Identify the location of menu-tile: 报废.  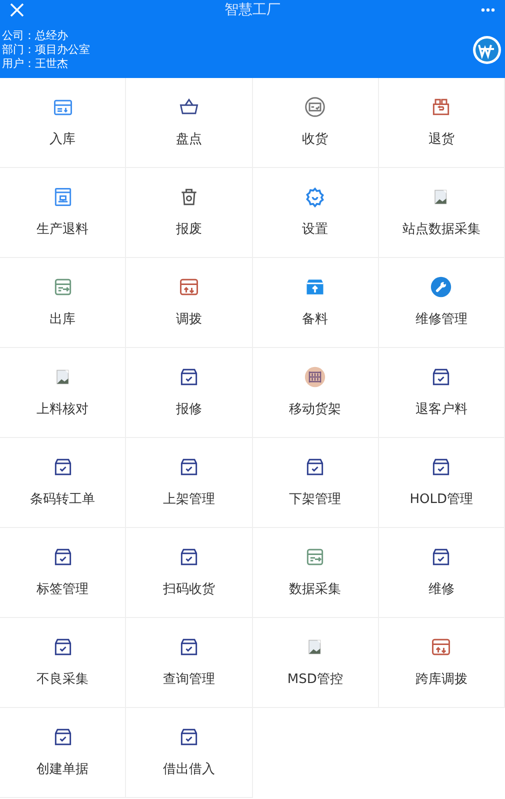
(189, 213).